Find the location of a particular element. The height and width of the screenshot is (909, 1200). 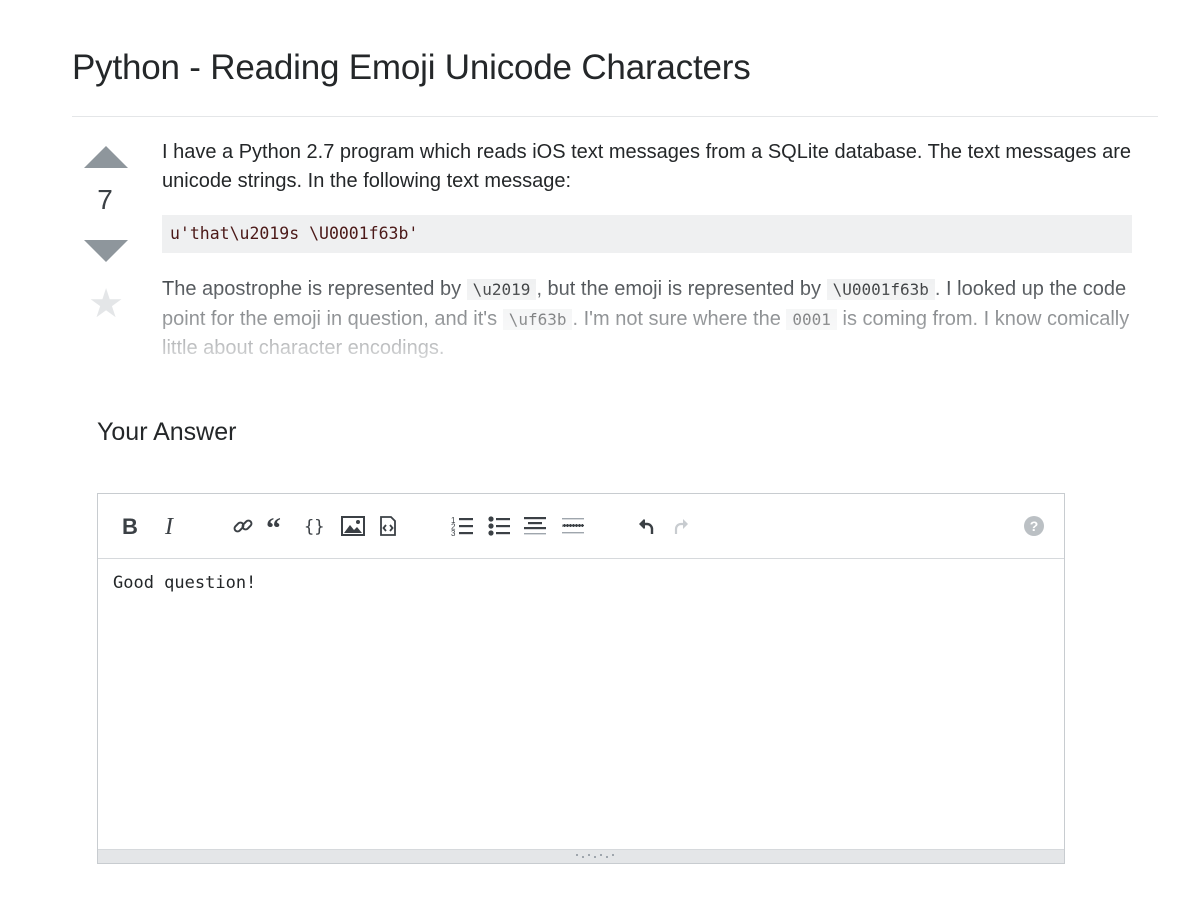

downvote-arrow-icon is located at coordinates (106, 251).